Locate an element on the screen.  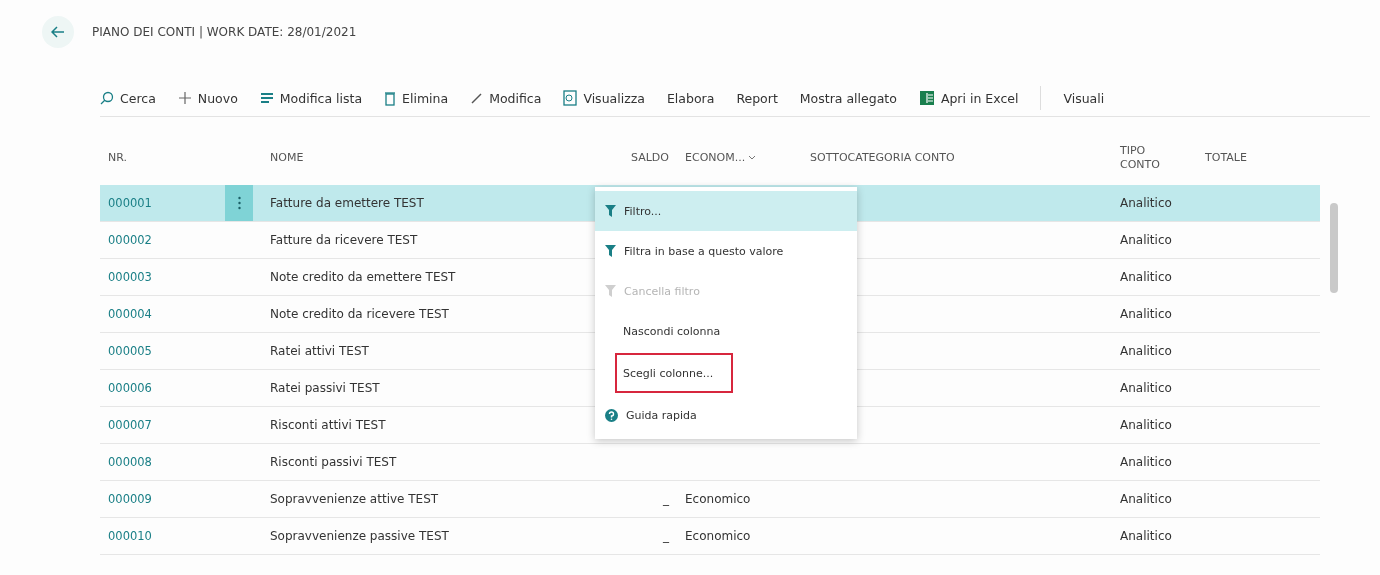
table-cell-text: Risconti attivi TEST is located at coordinates (328, 425).